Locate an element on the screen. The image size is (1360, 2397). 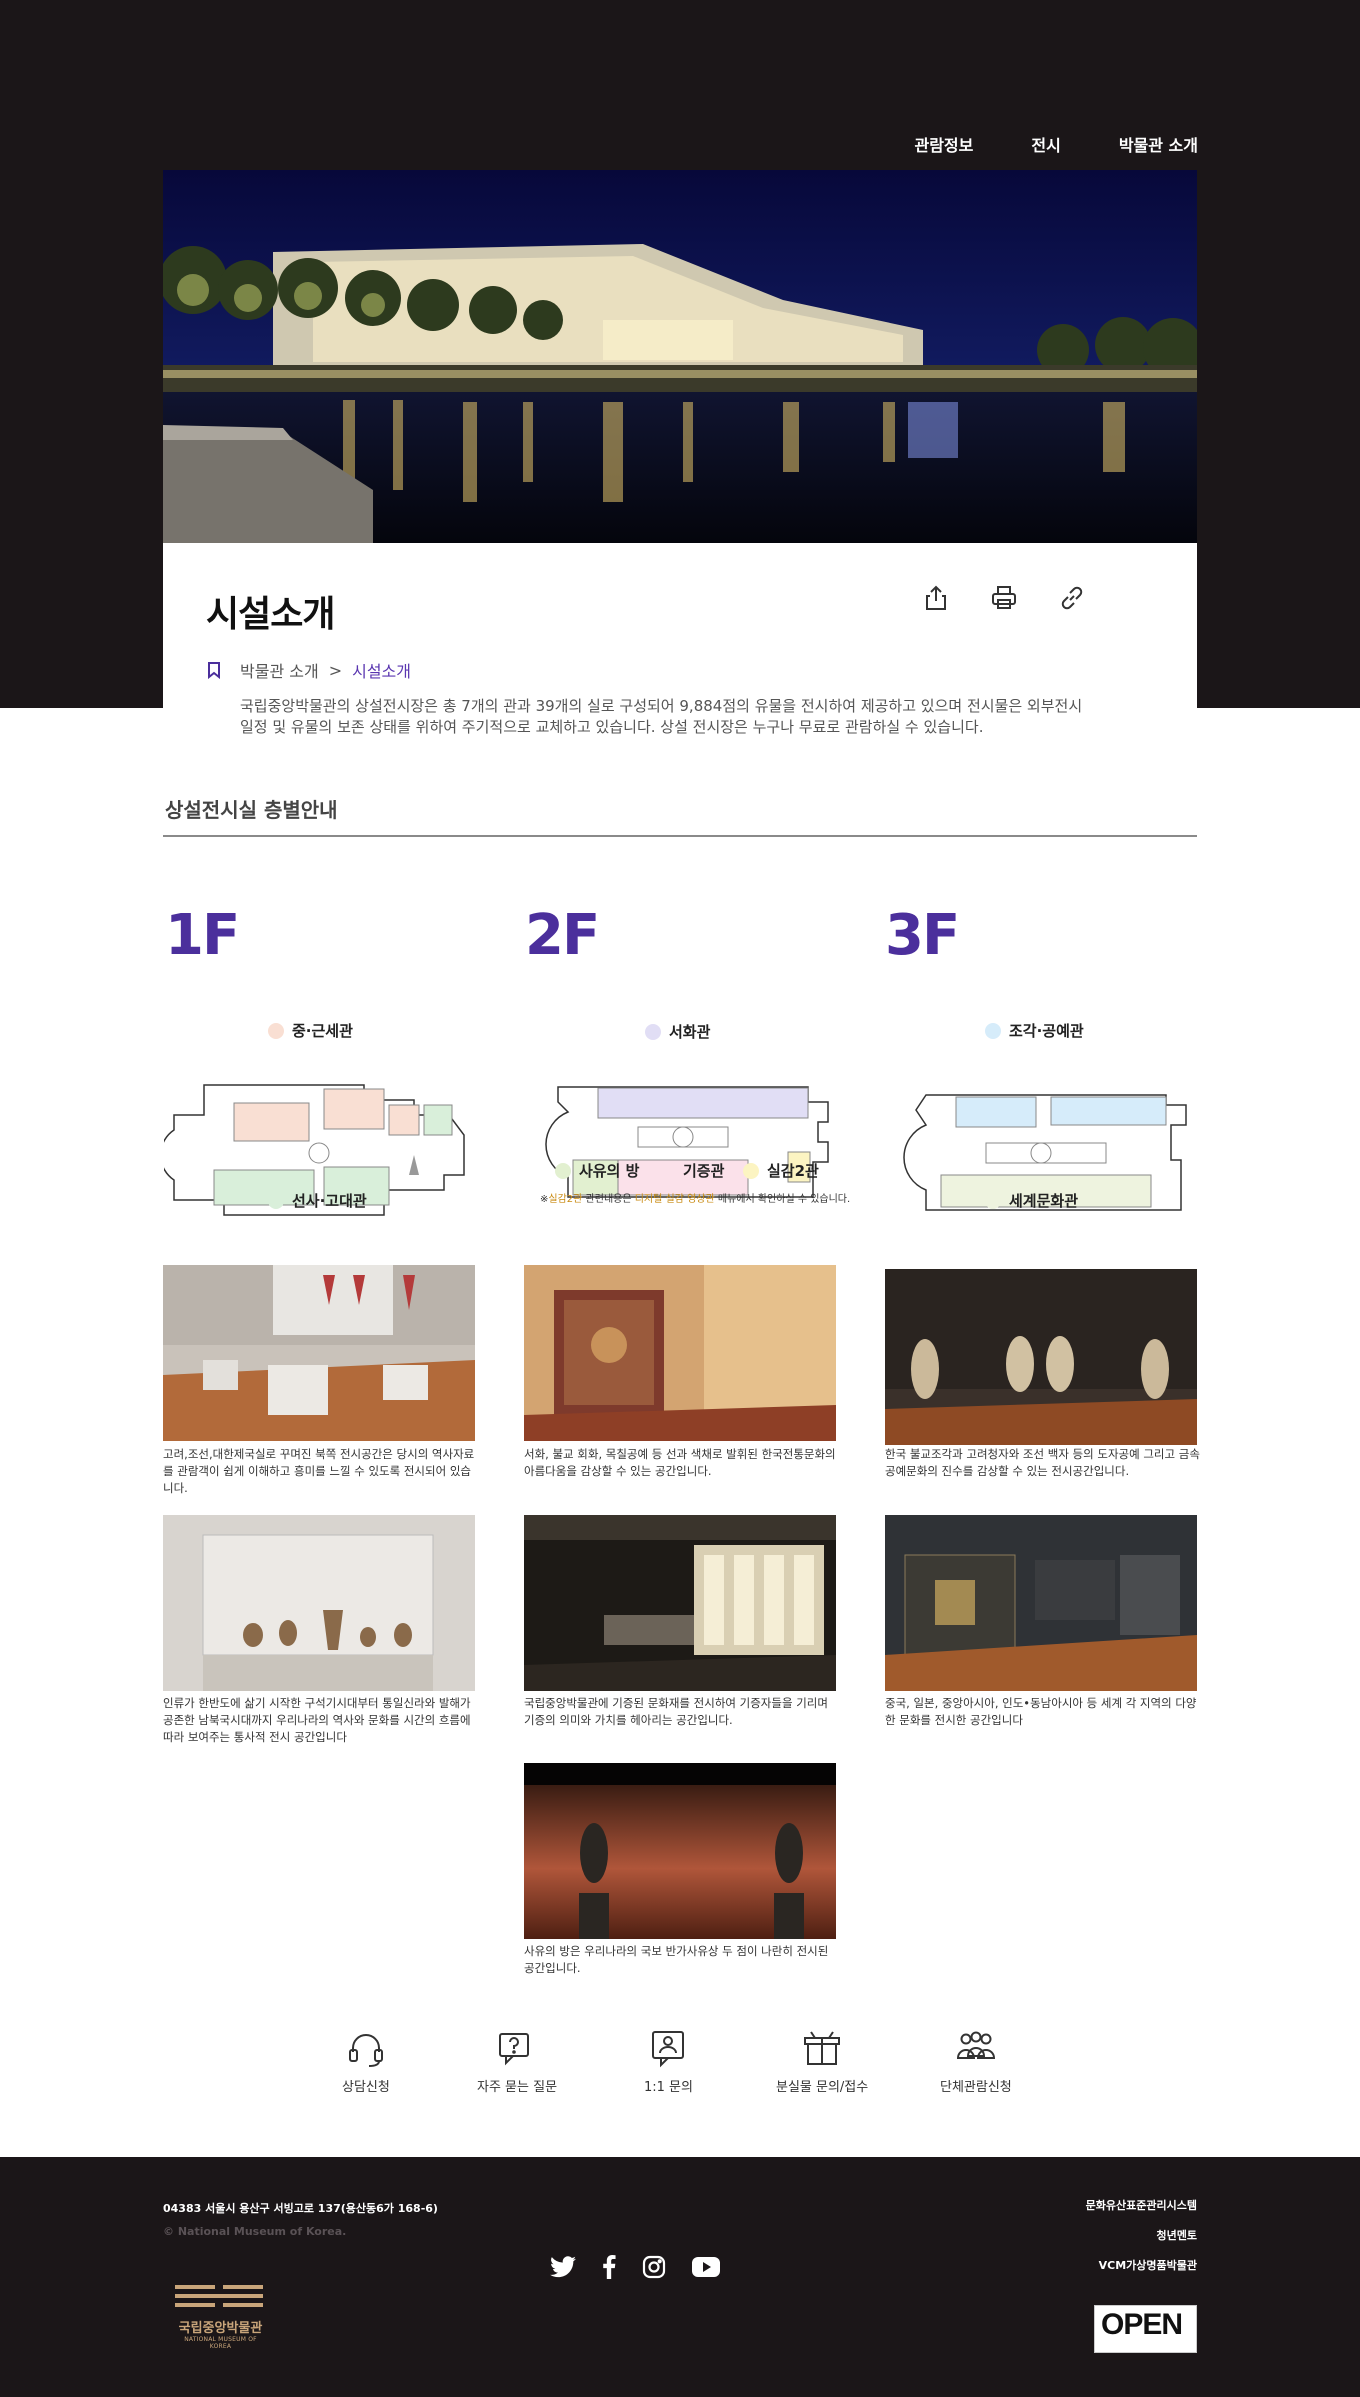
floor-2f-label: 2F is located at coordinates (562, 935).